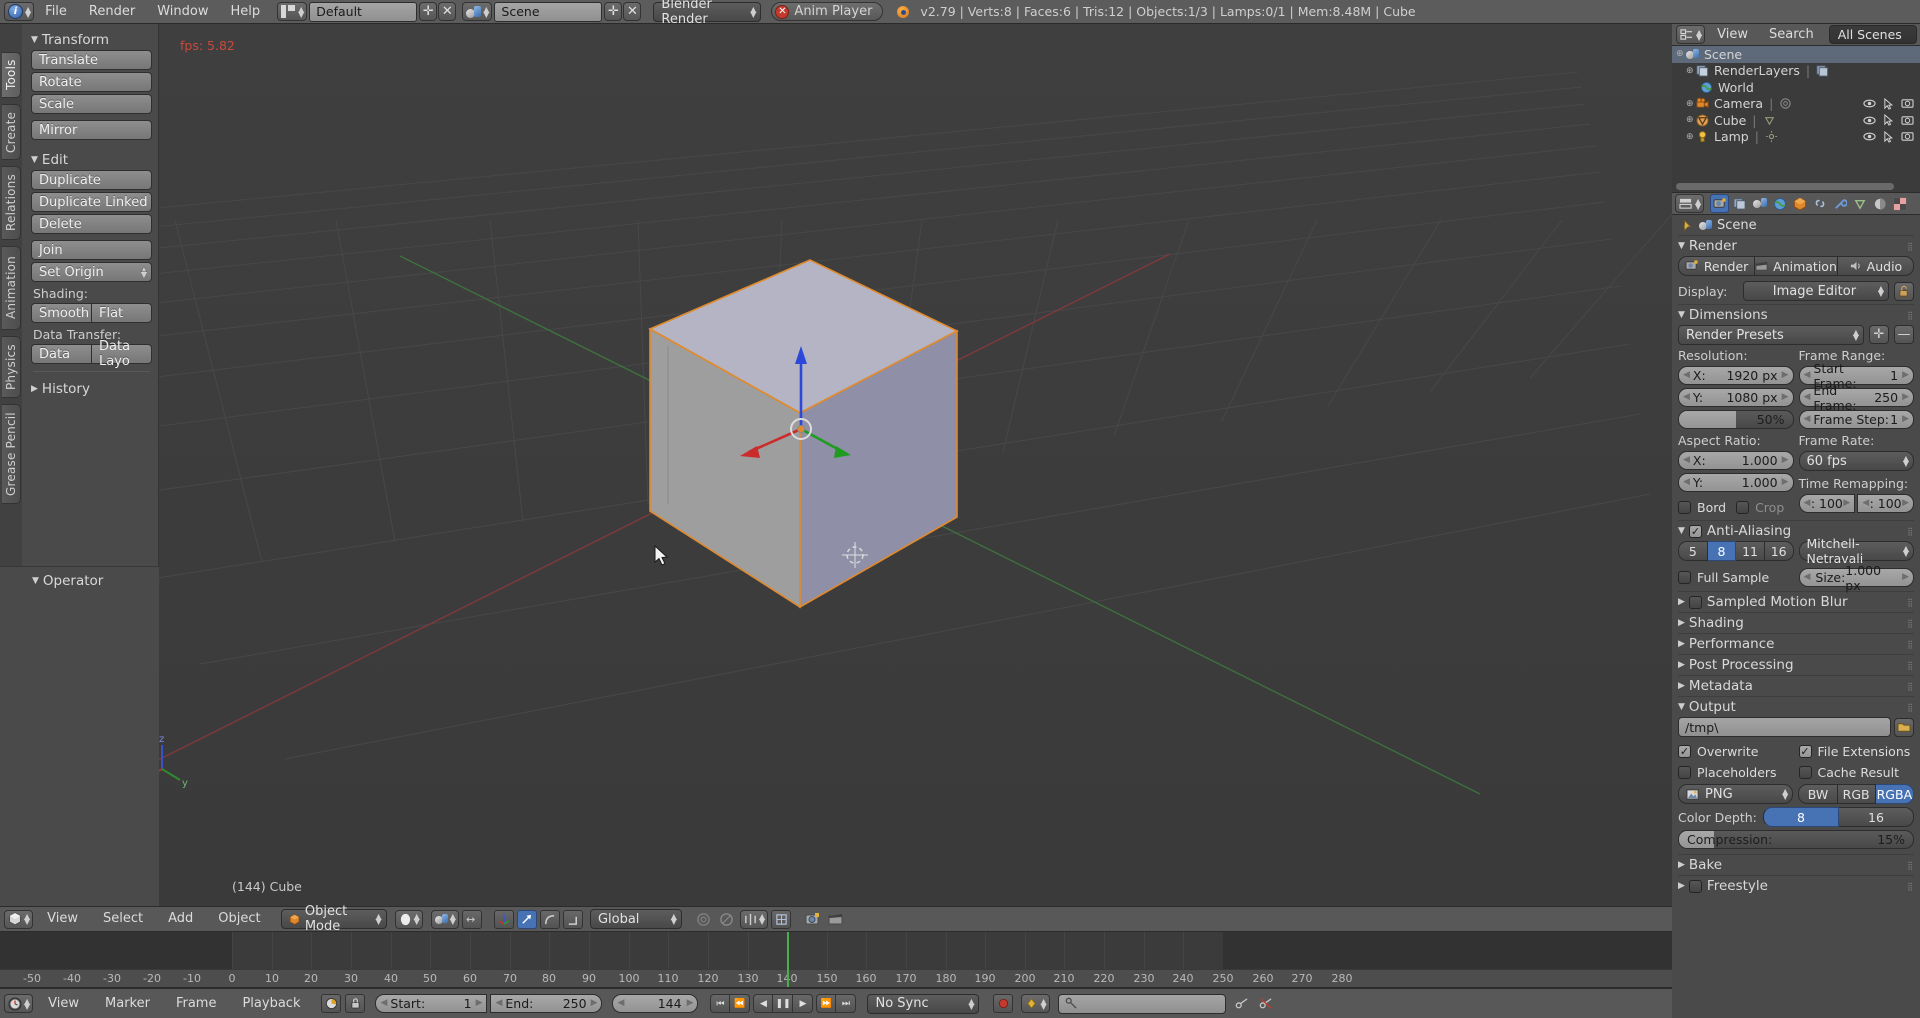 The width and height of the screenshot is (1920, 1018). What do you see at coordinates (408, 919) in the screenshot?
I see `viewport-shading-selector: ▲ ▼` at bounding box center [408, 919].